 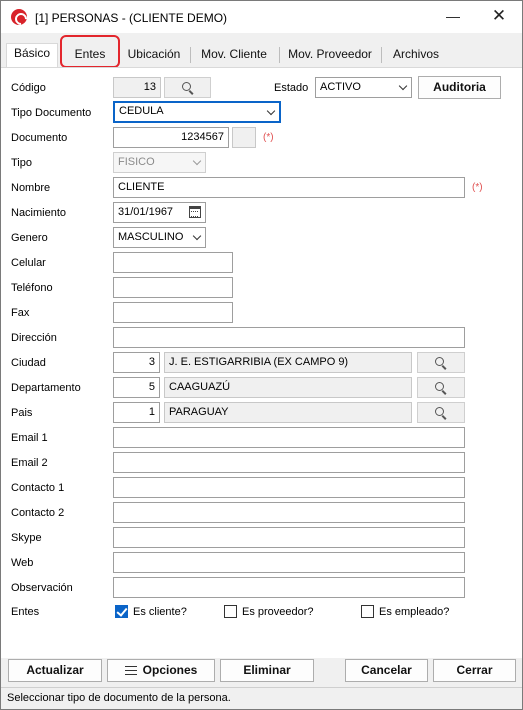 I want to click on calendar-icon, so click(x=195, y=212).